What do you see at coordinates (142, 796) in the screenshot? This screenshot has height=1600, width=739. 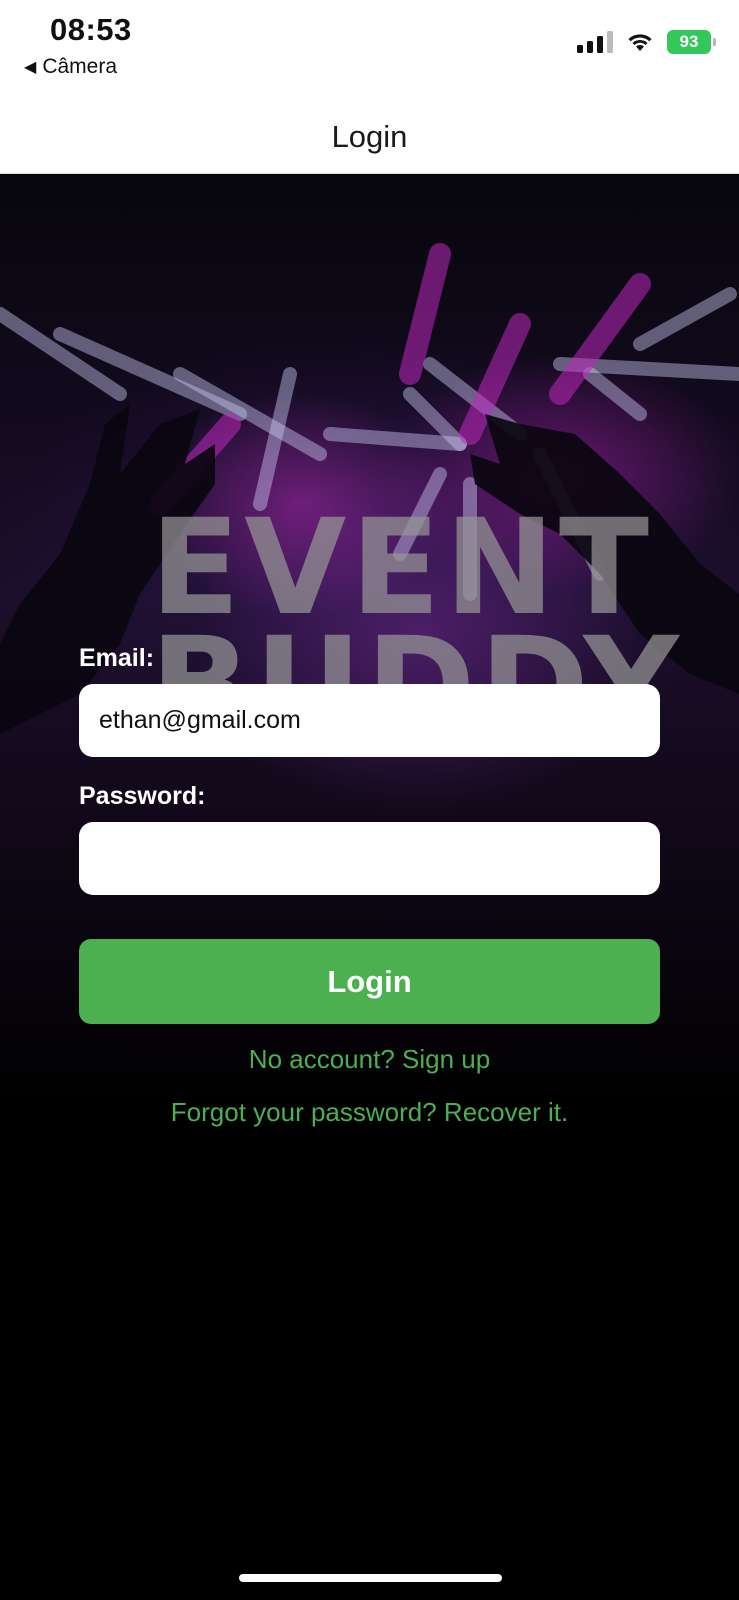 I see `password-label: Password:` at bounding box center [142, 796].